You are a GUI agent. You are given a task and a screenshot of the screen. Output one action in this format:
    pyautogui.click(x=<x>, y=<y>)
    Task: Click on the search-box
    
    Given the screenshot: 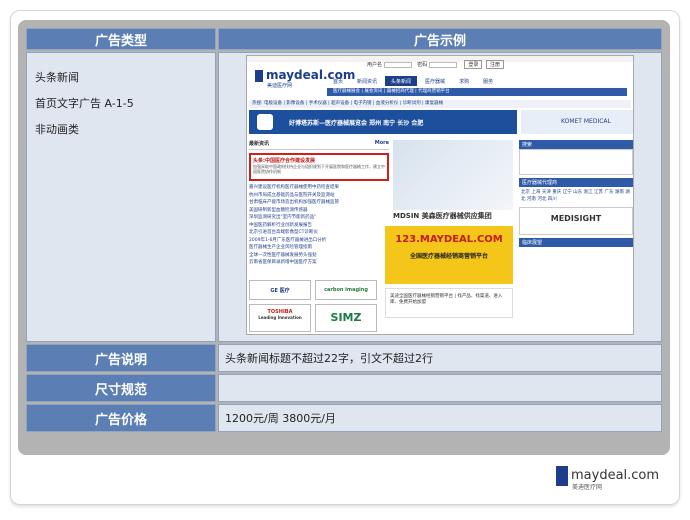 What is the action you would take?
    pyautogui.click(x=576, y=162)
    